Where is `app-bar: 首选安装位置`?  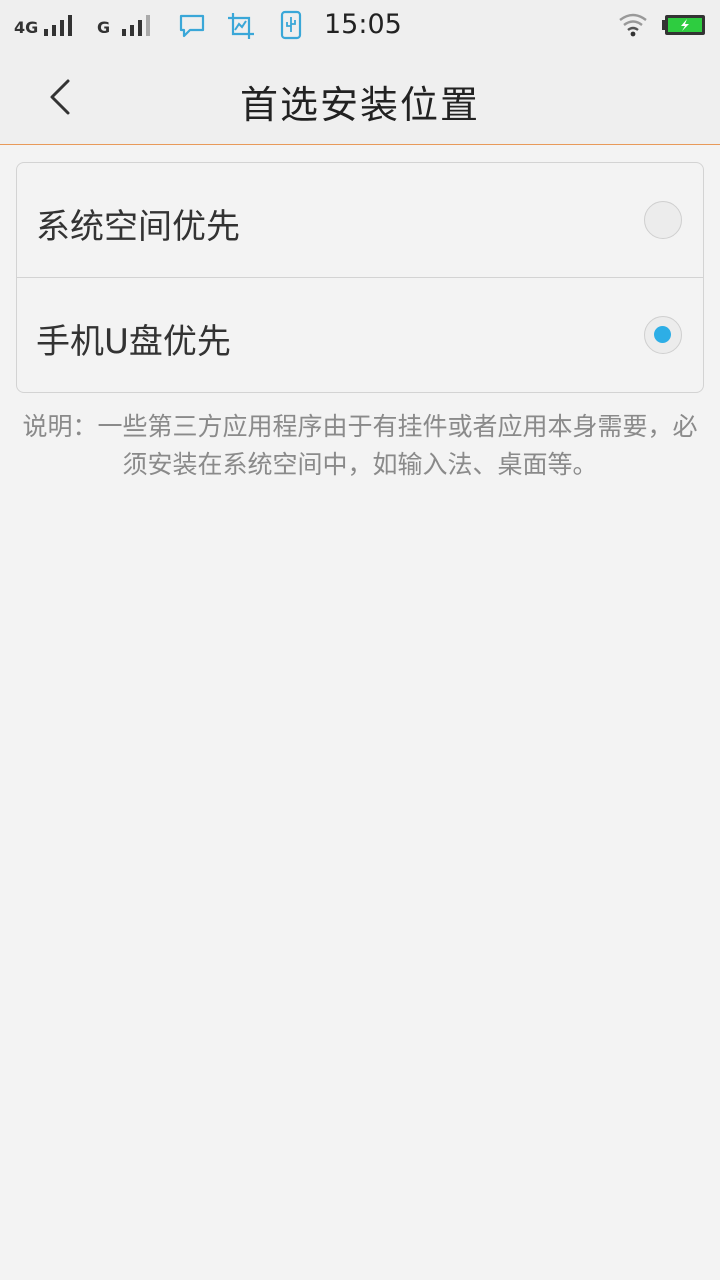
app-bar: 首选安装位置 is located at coordinates (360, 98).